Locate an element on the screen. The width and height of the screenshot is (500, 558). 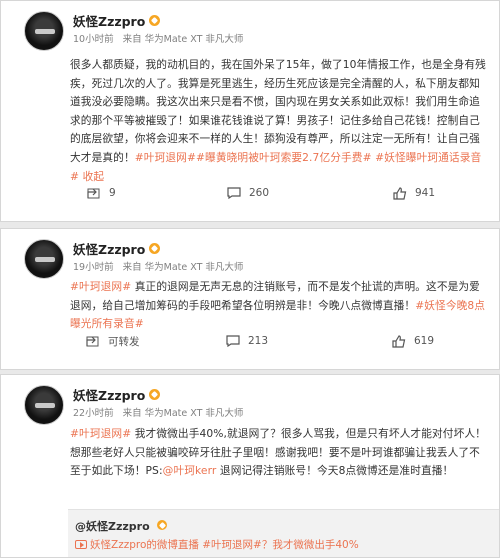
post-text-tail: 退网记得注销账号！今天8点微博还是准时直播！ is located at coordinates (335, 471).